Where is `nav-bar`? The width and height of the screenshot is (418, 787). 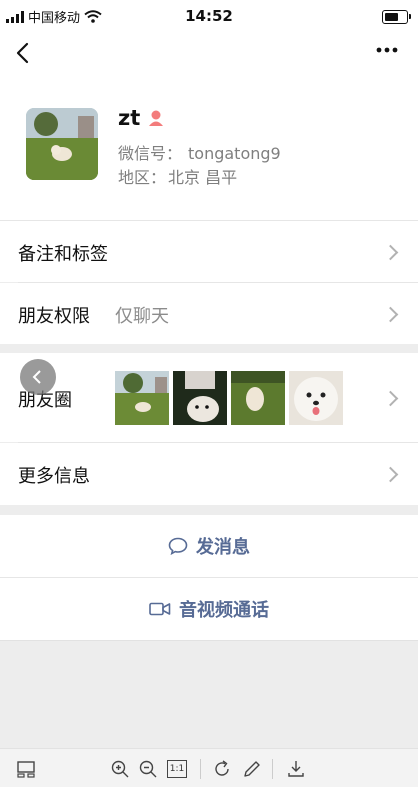
nav-bar is located at coordinates (209, 59).